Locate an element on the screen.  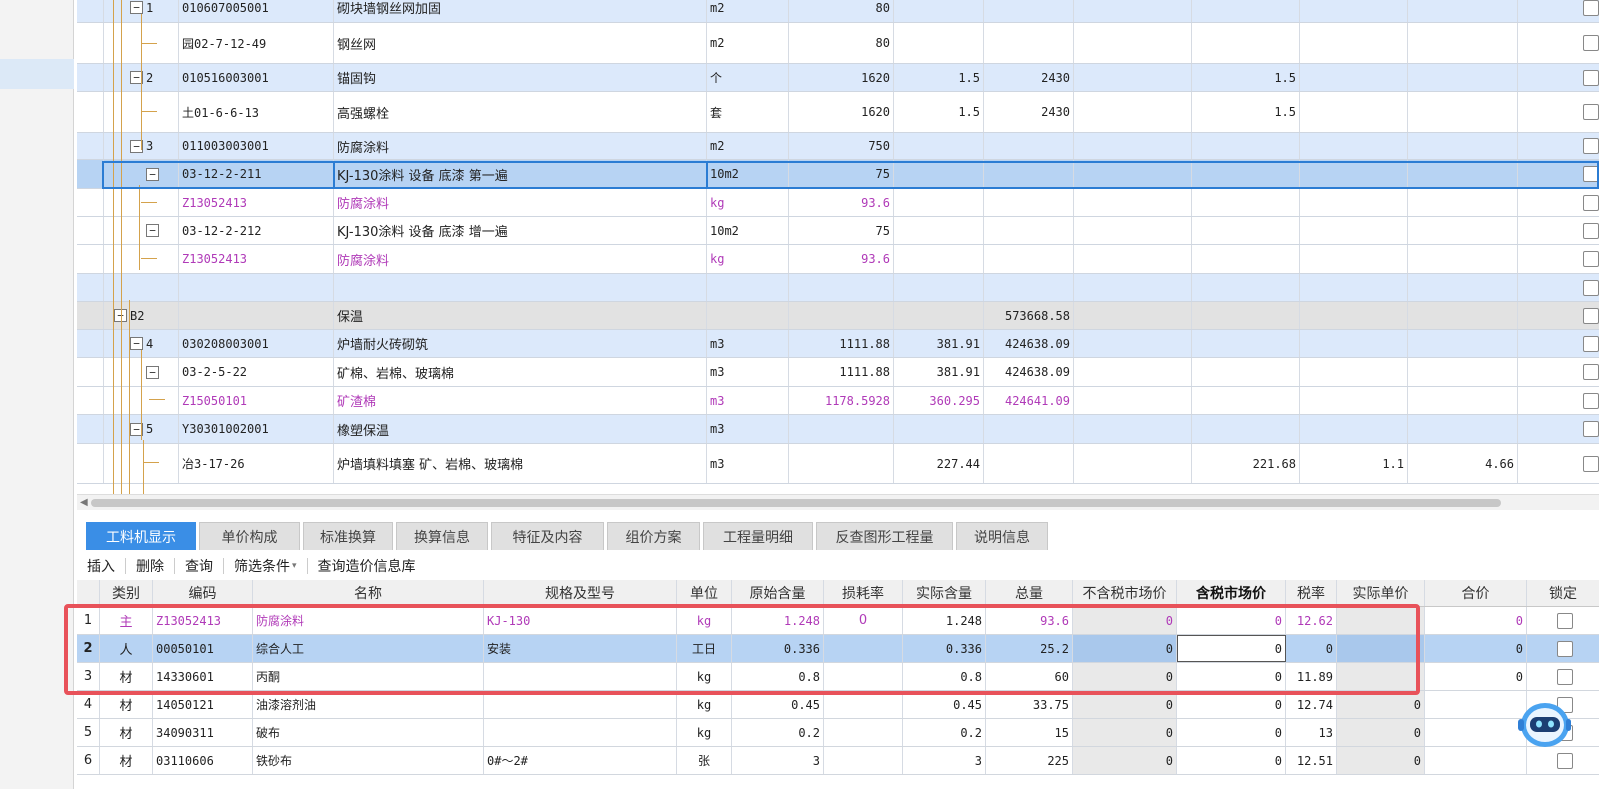
item-name: 高强螺栓 is located at coordinates (520, 112).